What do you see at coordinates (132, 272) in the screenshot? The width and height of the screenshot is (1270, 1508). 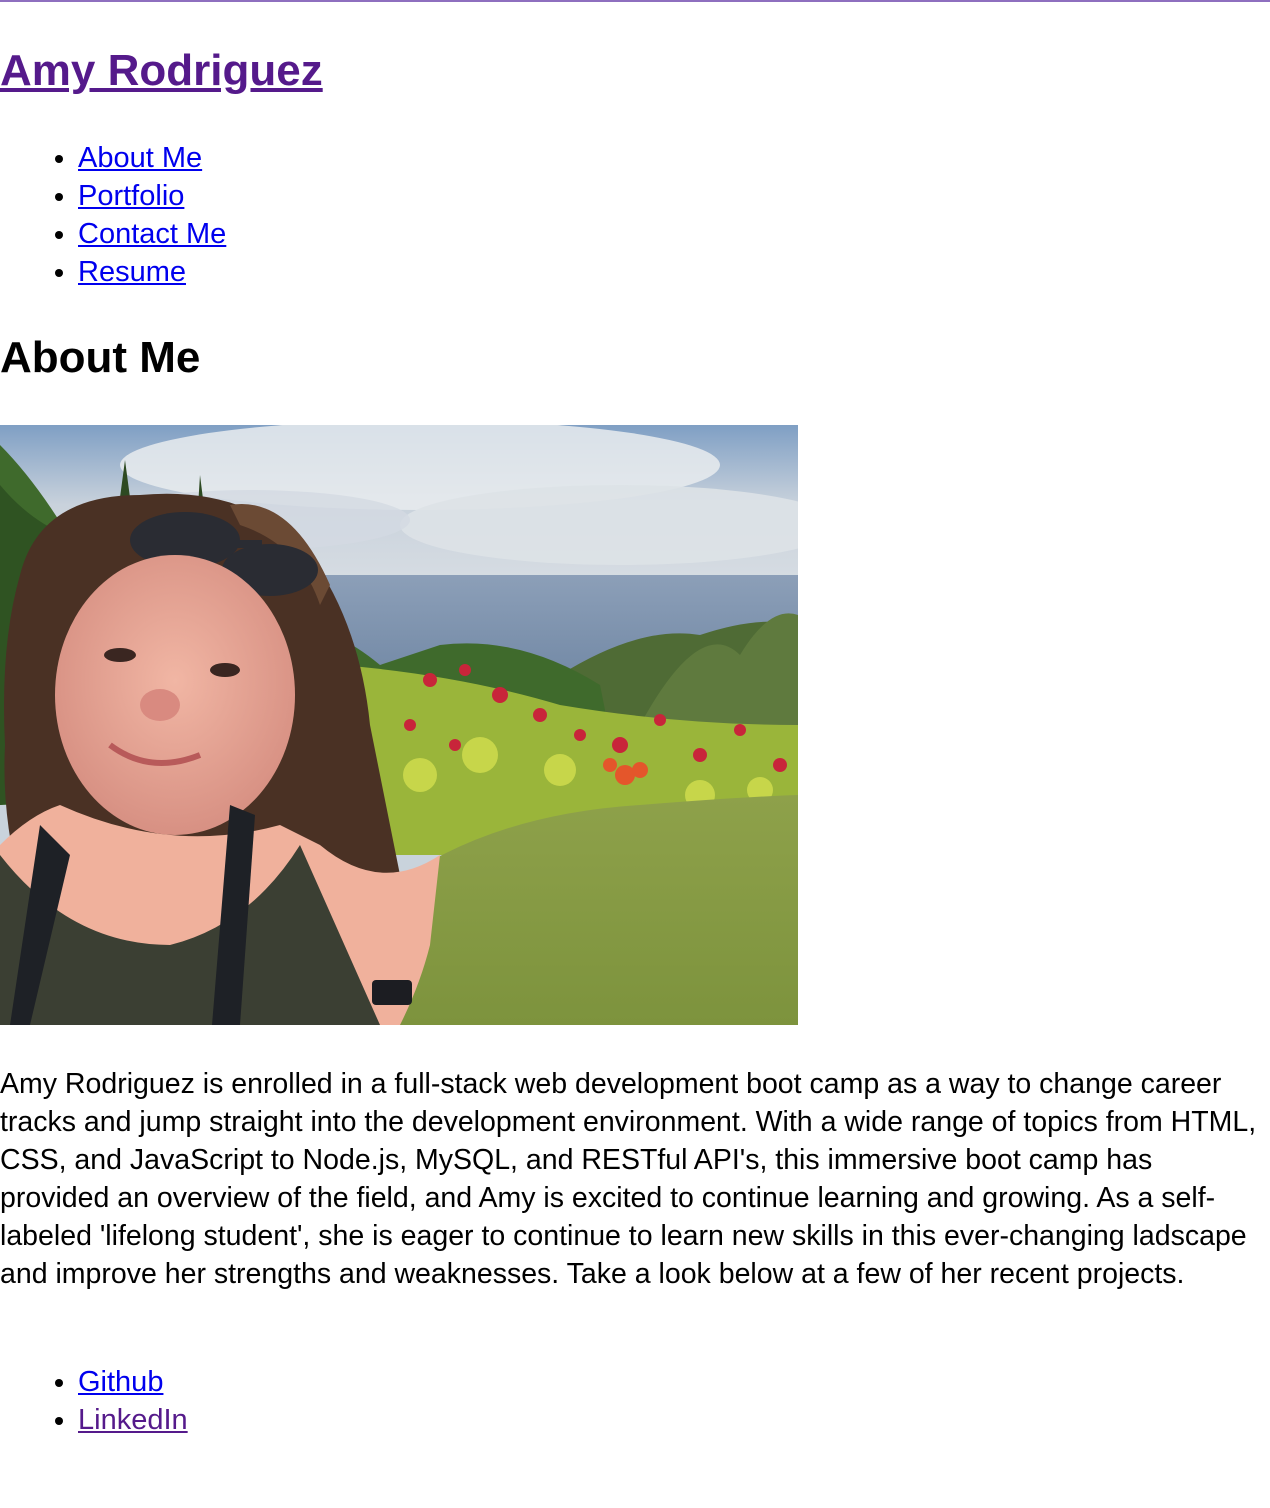 I see `nav-link-resume: Resume` at bounding box center [132, 272].